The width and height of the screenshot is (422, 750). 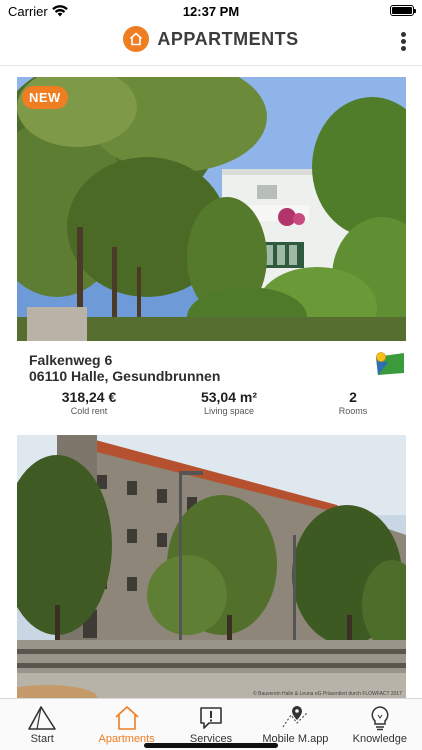 What do you see at coordinates (229, 397) in the screenshot?
I see `living-space-value: 53,04 m²` at bounding box center [229, 397].